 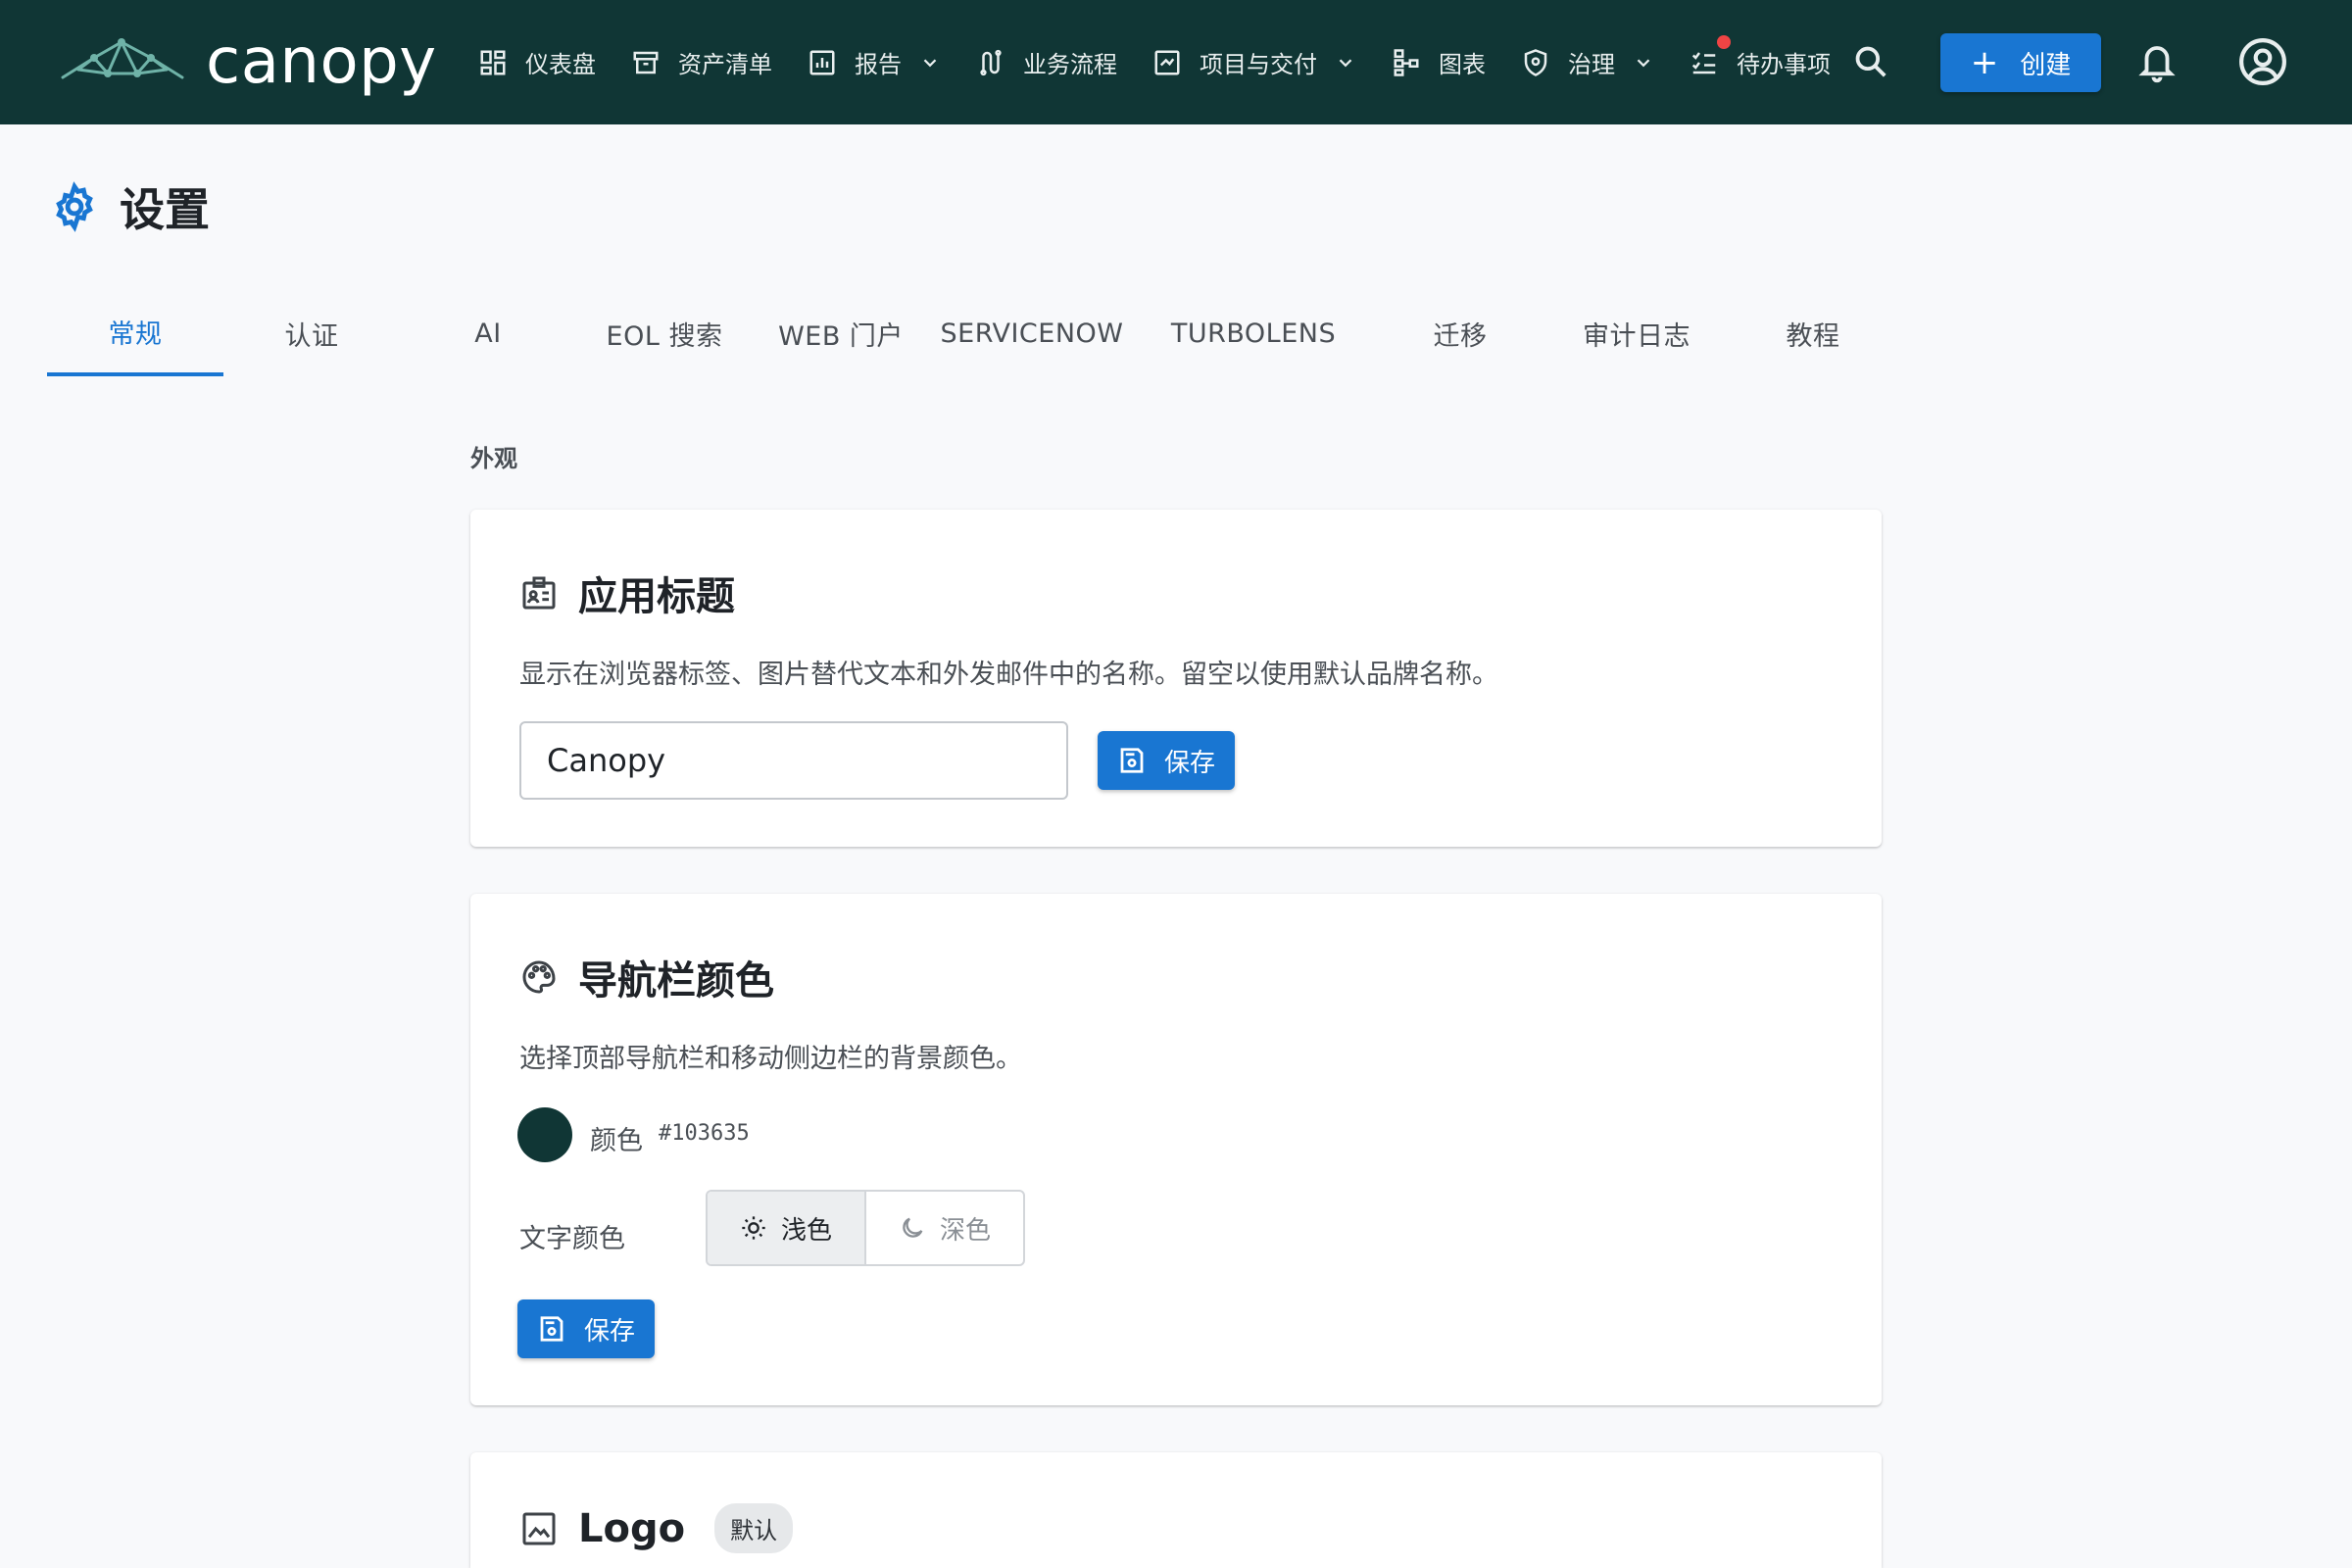 I want to click on dashboard-icon, so click(x=493, y=62).